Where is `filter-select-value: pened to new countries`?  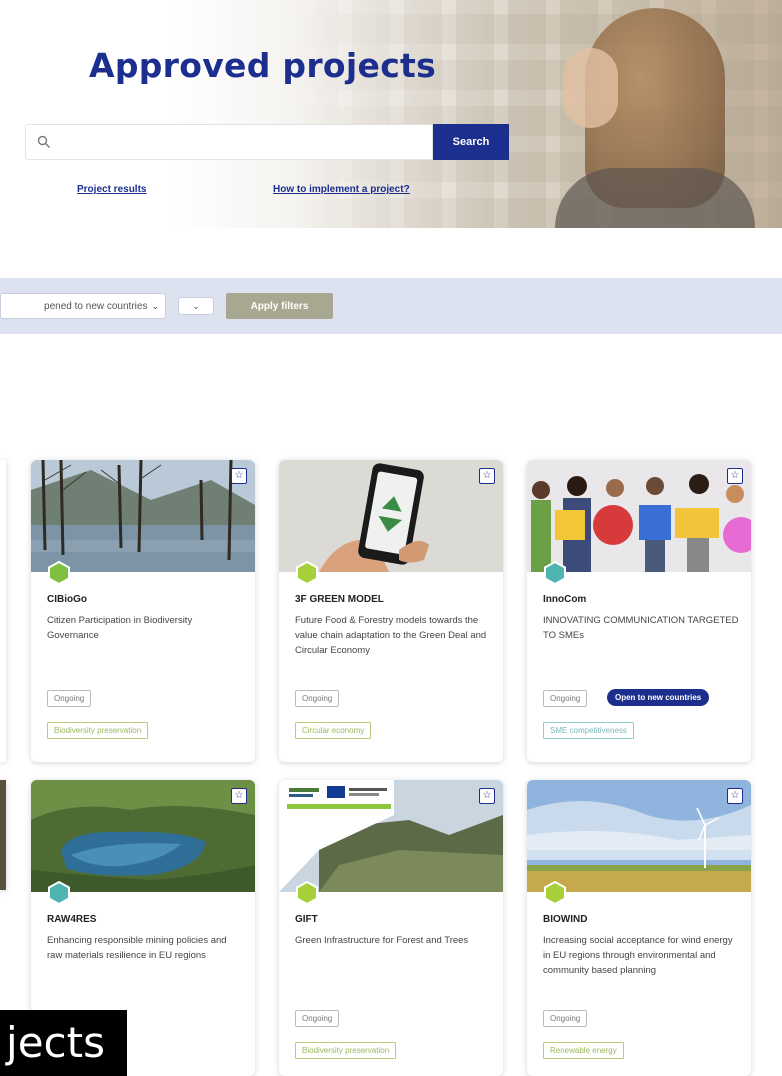
filter-select-value: pened to new countries is located at coordinates (96, 306).